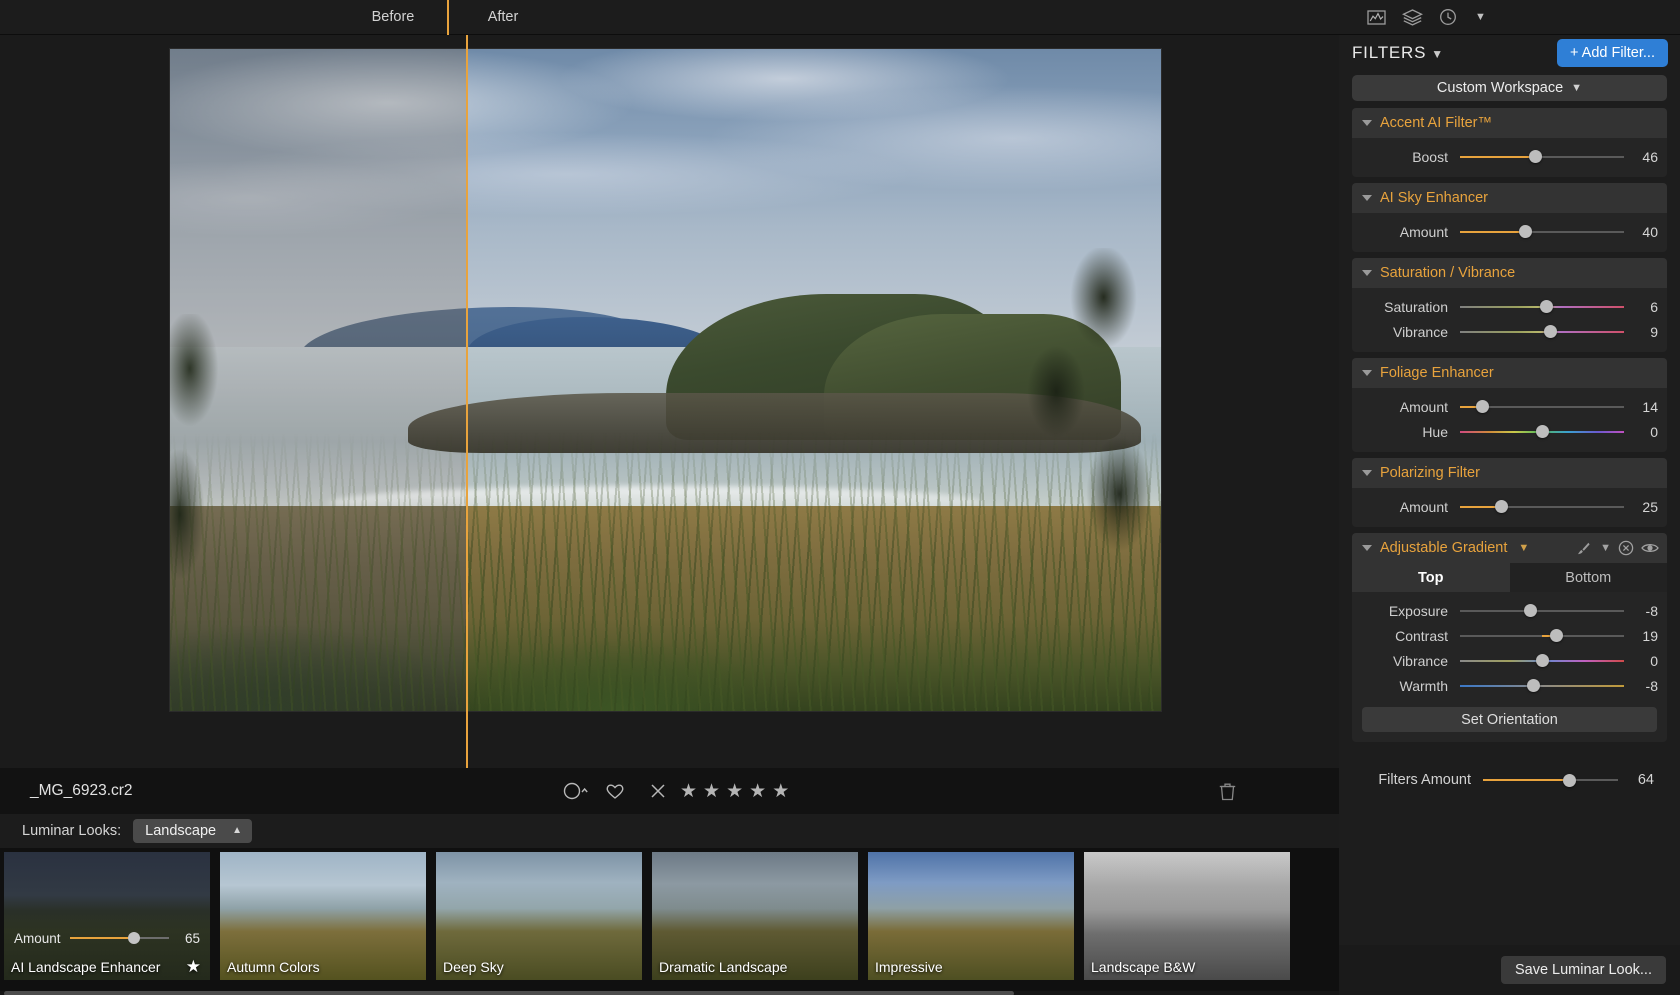 The height and width of the screenshot is (995, 1680). Describe the element at coordinates (1509, 719) in the screenshot. I see `set-orientation-button: Set Orientation` at that location.